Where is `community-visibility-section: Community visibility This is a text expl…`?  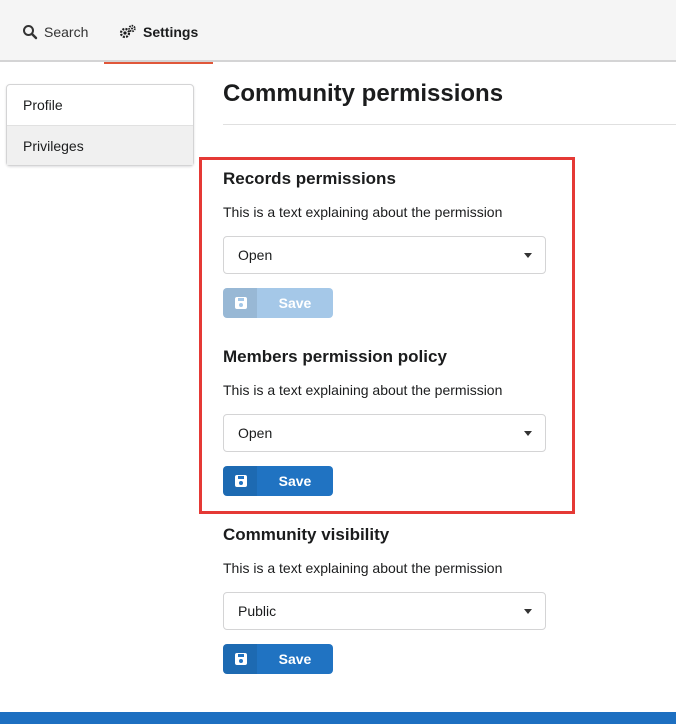 community-visibility-section: Community visibility This is a text expl… is located at coordinates (388, 599).